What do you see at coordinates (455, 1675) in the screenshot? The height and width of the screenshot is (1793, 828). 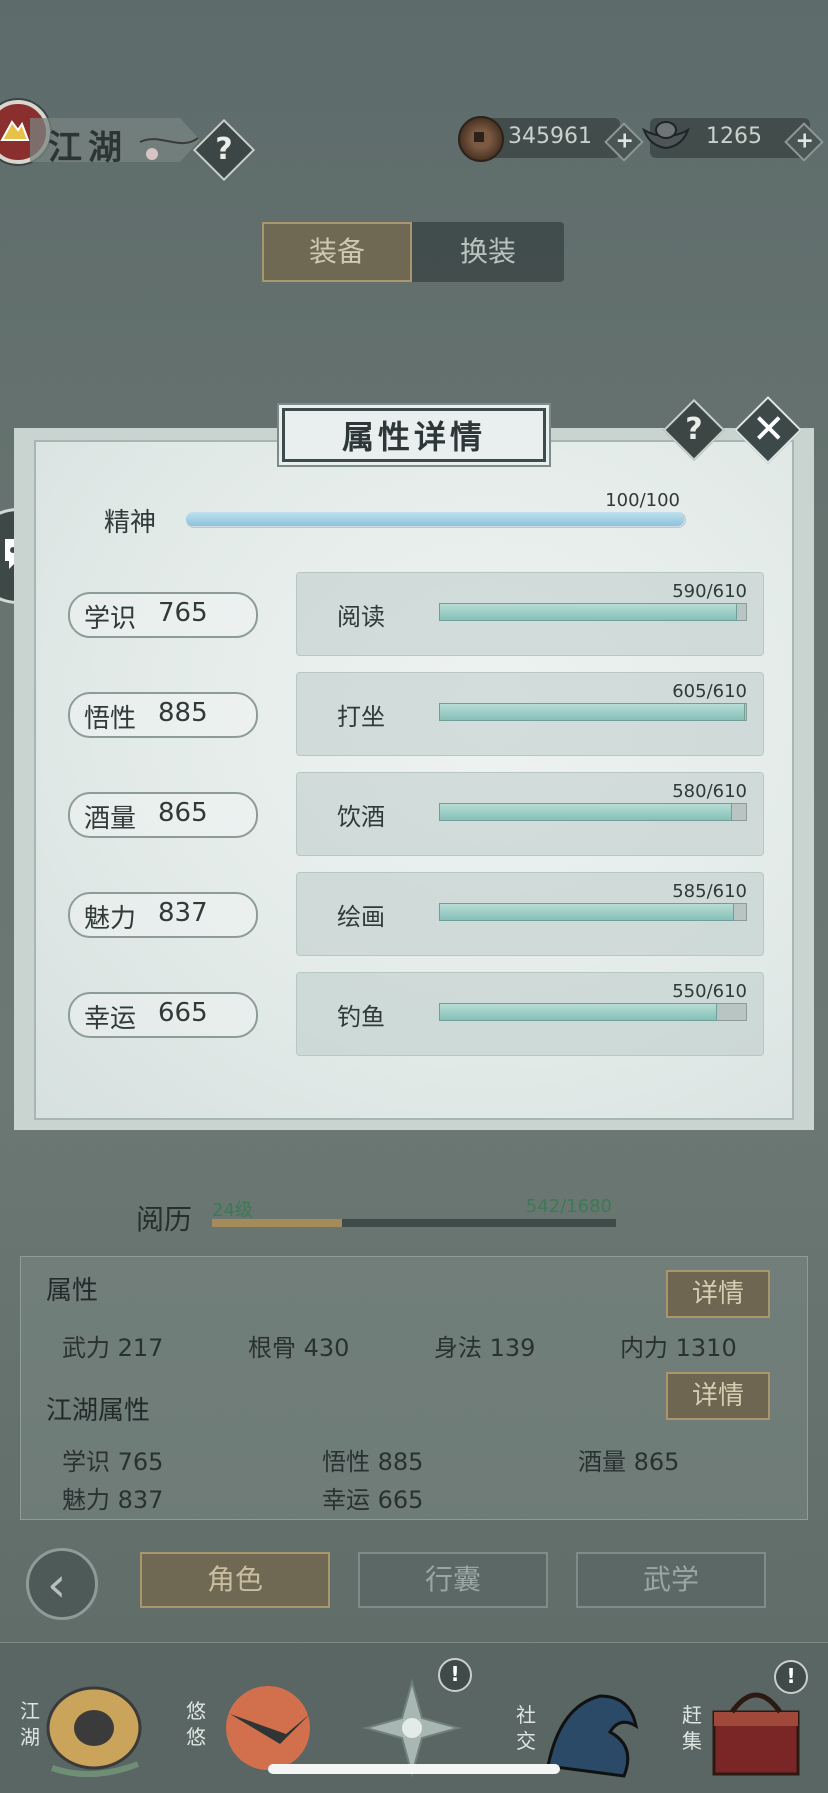 I see `nav-center-badge: !` at bounding box center [455, 1675].